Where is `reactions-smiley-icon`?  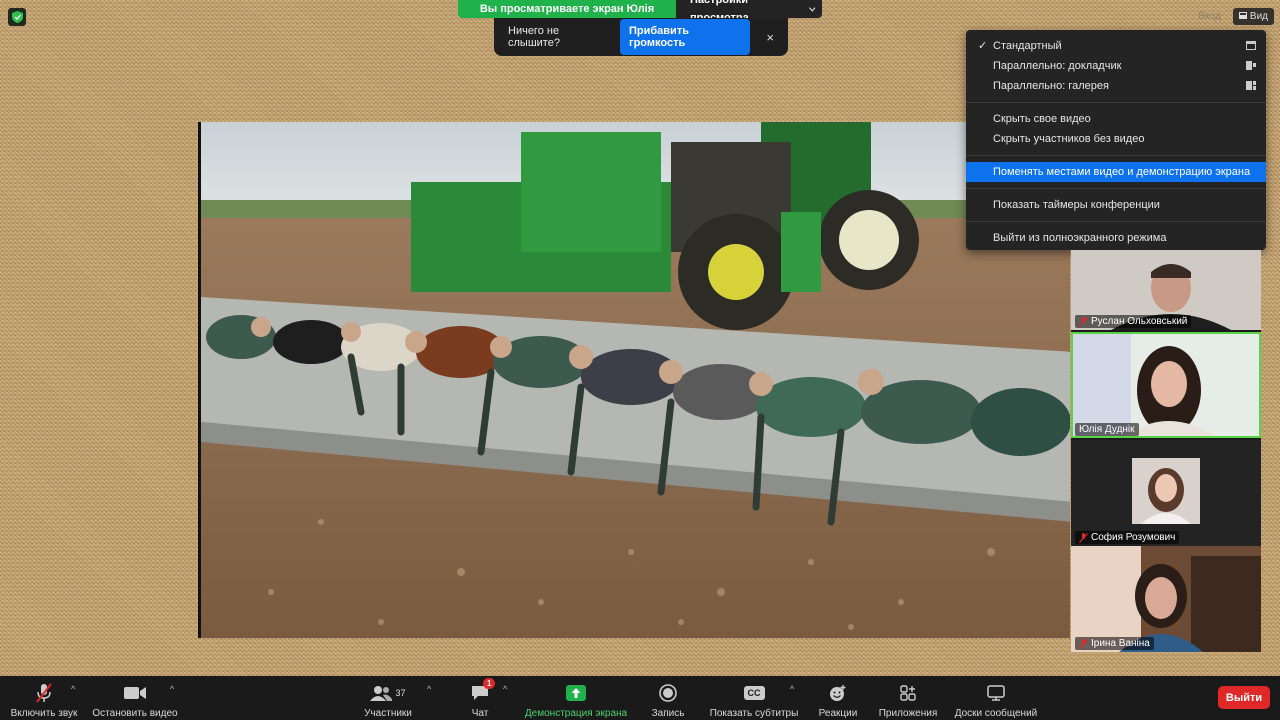 reactions-smiley-icon is located at coordinates (838, 693).